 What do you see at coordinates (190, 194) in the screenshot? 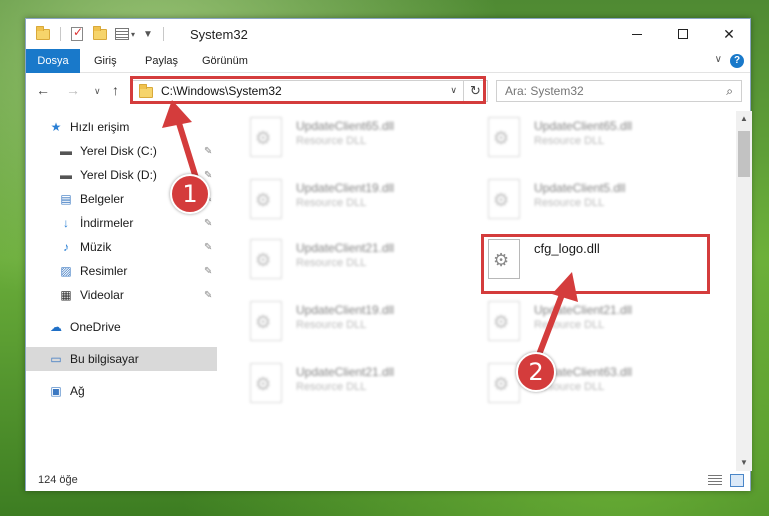
I see `step-1-badge: 1` at bounding box center [190, 194].